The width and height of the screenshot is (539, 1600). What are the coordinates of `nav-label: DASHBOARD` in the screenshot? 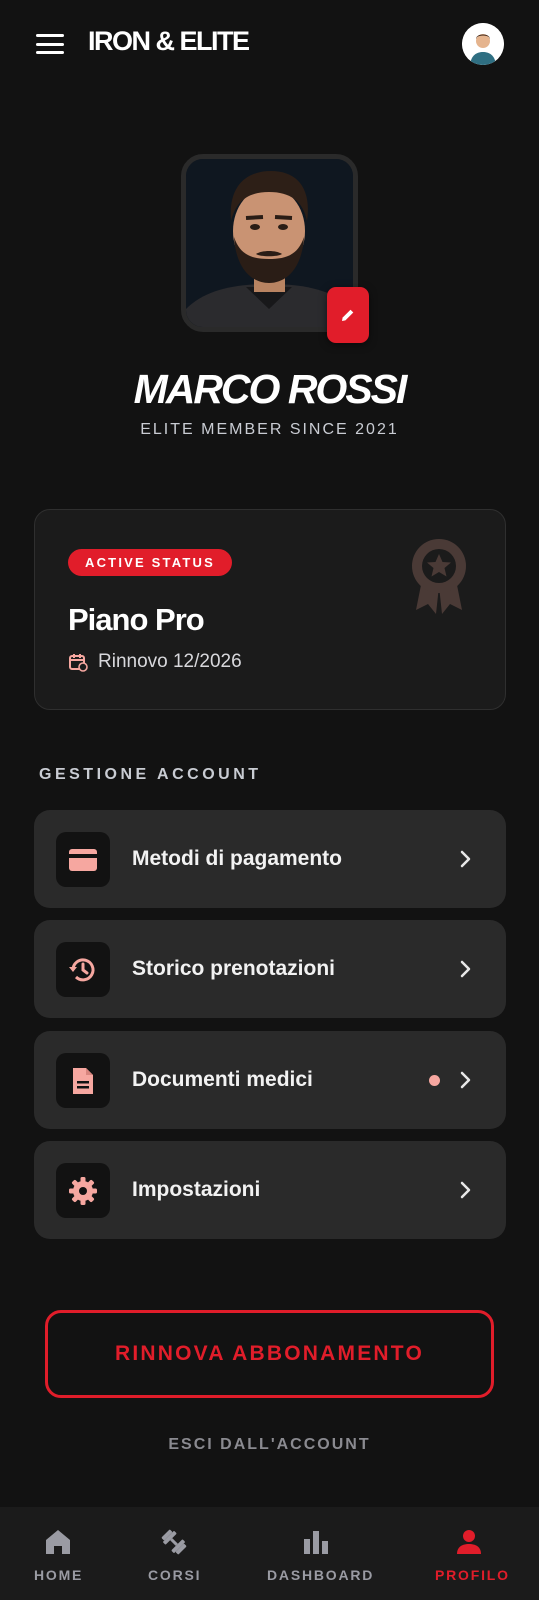 It's located at (321, 1575).